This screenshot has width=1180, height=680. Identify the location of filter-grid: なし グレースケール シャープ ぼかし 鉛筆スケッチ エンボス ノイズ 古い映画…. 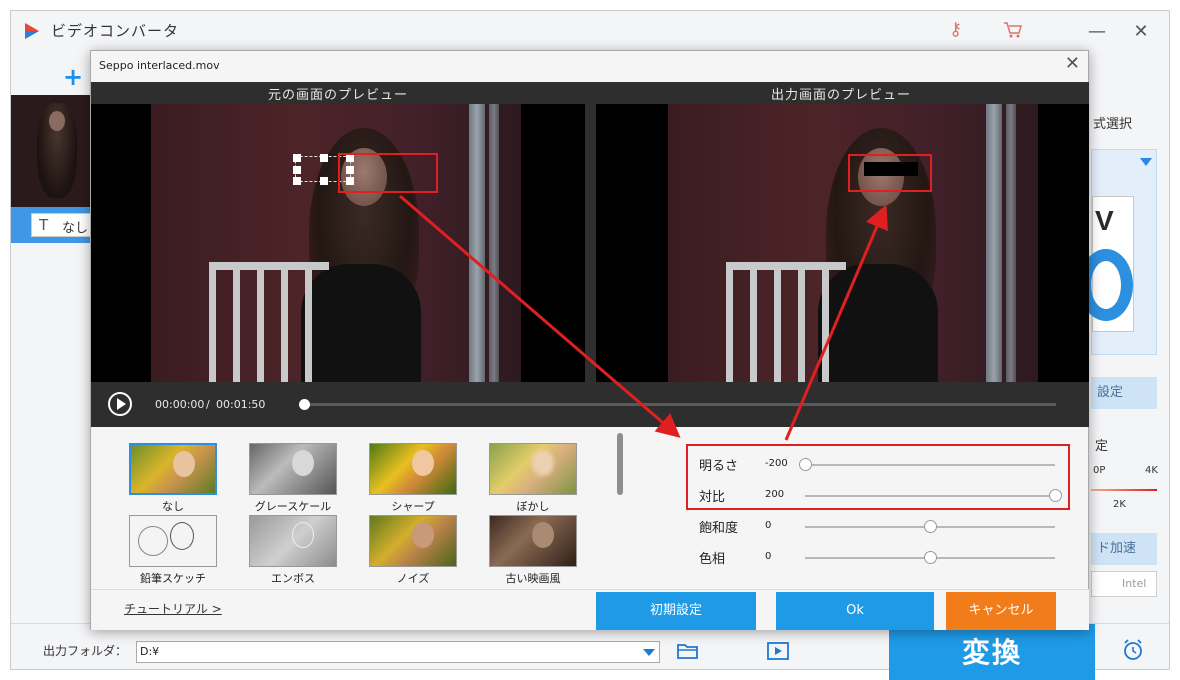
(361, 507).